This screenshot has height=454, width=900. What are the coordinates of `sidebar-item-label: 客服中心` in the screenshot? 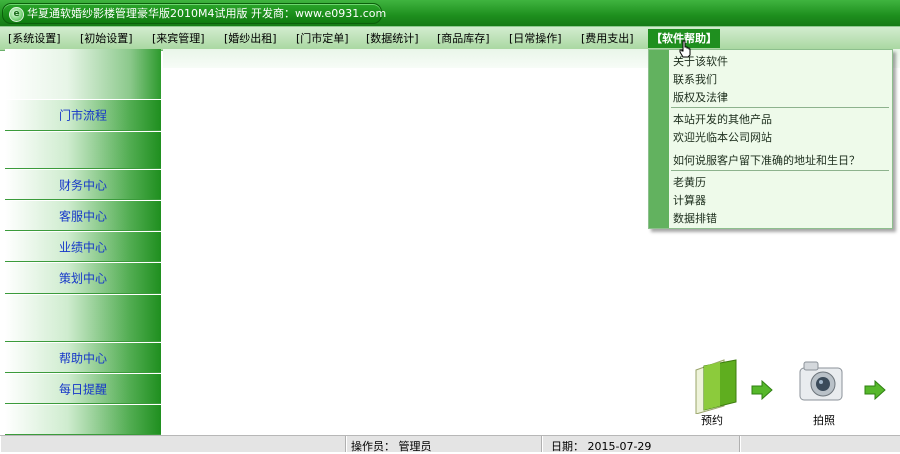 It's located at (82, 216).